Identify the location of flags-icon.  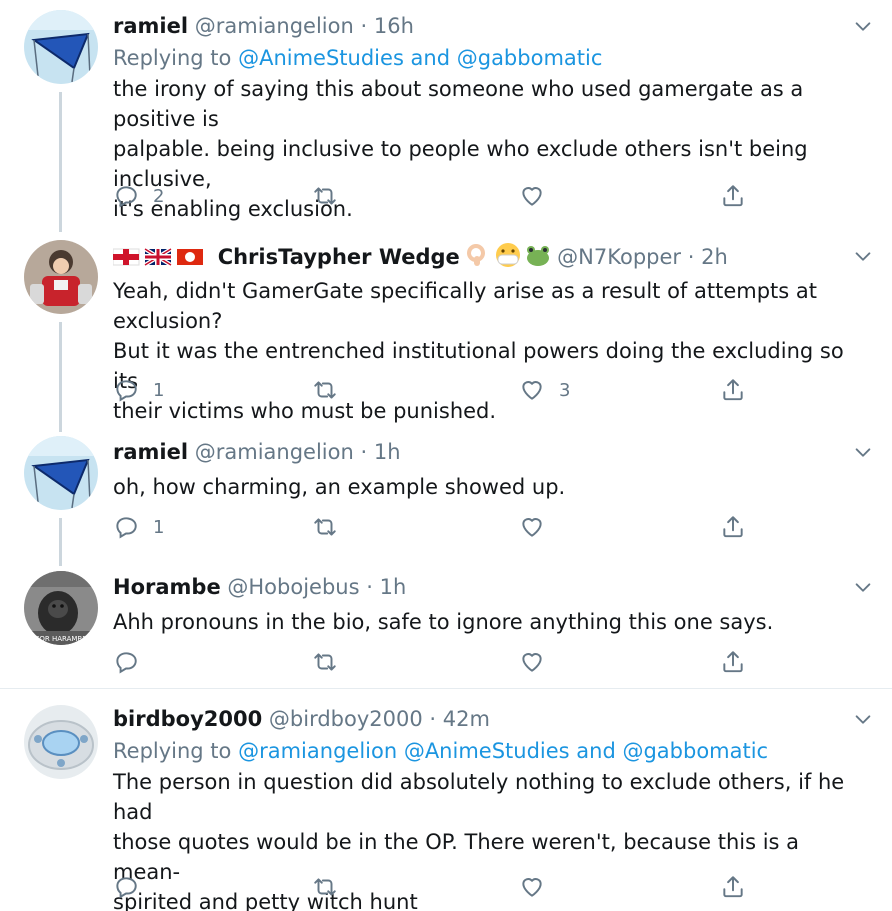
(157, 257).